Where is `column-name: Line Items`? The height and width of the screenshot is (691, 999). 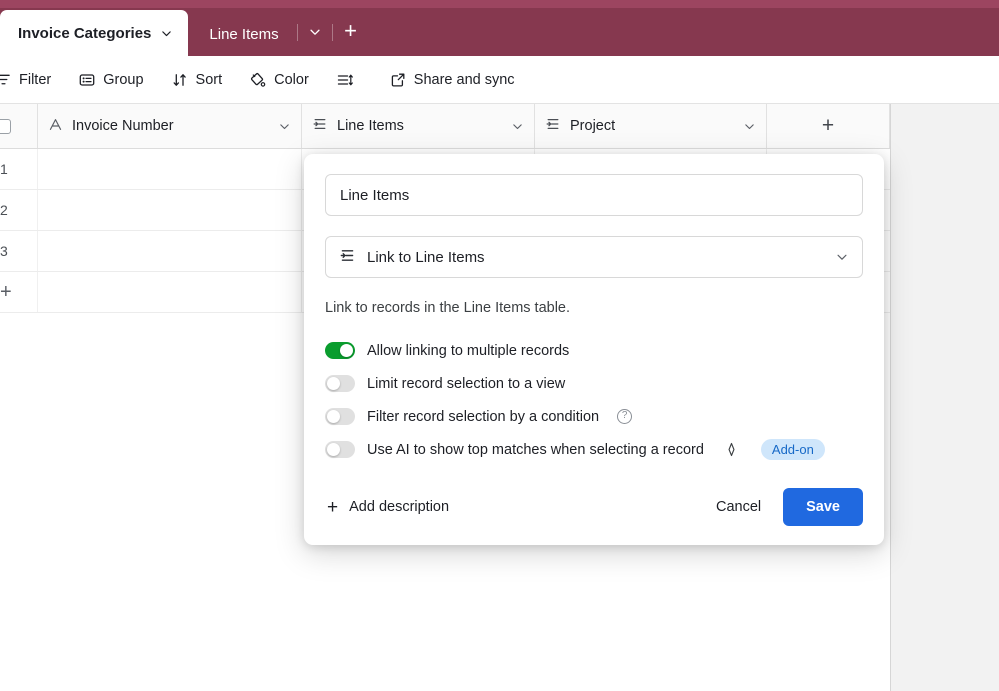 column-name: Line Items is located at coordinates (370, 126).